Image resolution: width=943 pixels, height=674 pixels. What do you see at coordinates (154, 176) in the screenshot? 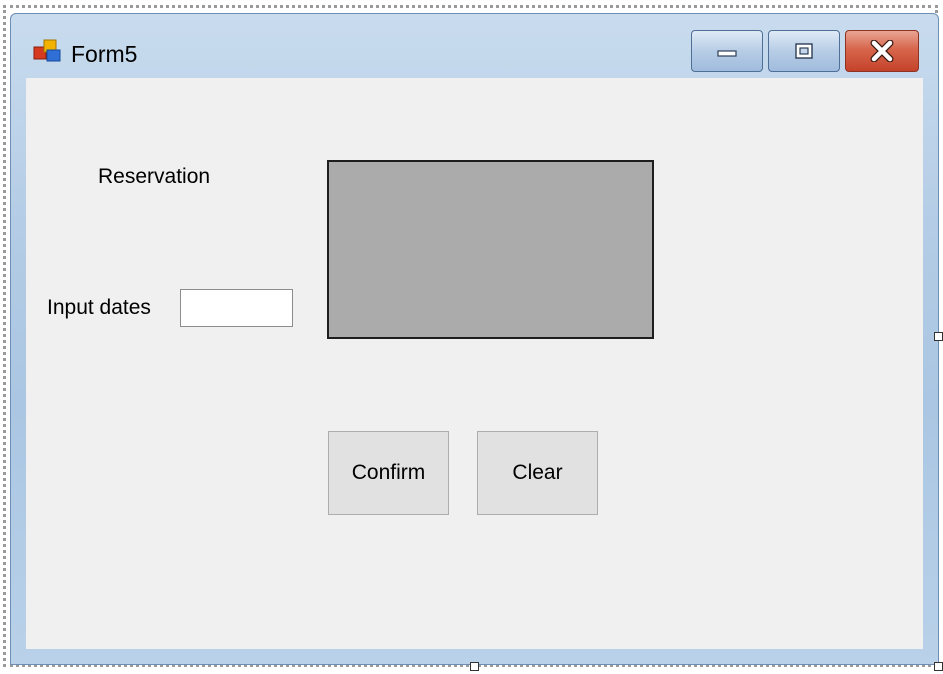
I see `reservation-label: Reservation` at bounding box center [154, 176].